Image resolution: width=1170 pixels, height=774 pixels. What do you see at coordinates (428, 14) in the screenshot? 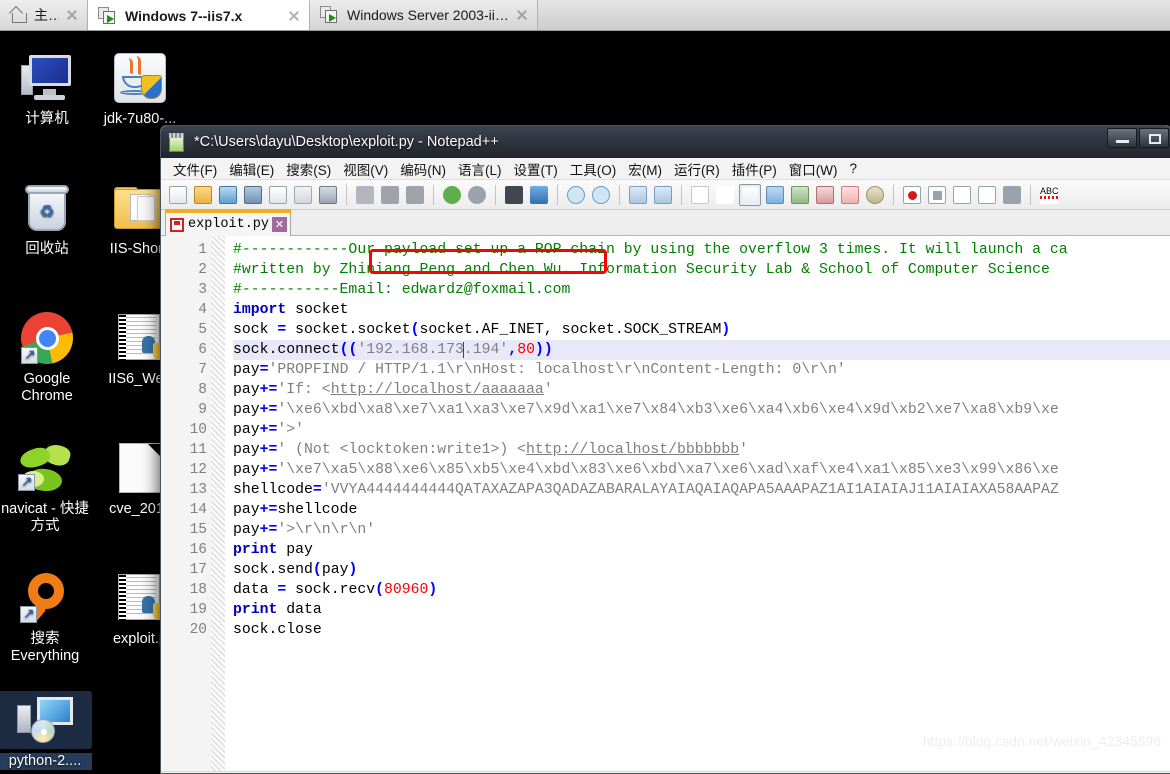
I see `browser-tab-label: Windows Server 2003-iis6.x` at bounding box center [428, 14].